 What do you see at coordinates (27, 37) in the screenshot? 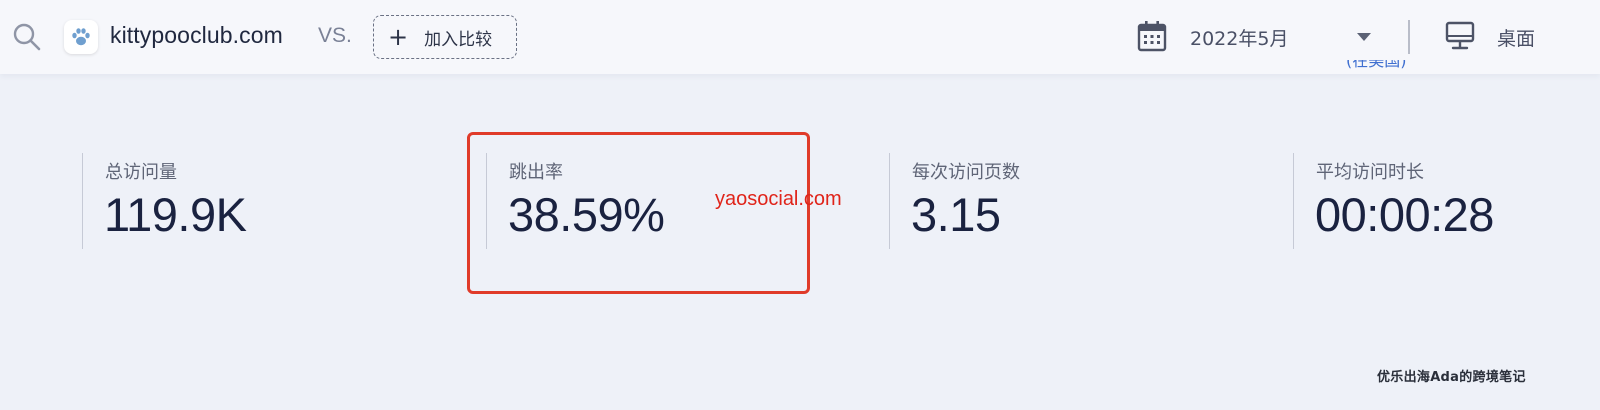
I see `search-icon` at bounding box center [27, 37].